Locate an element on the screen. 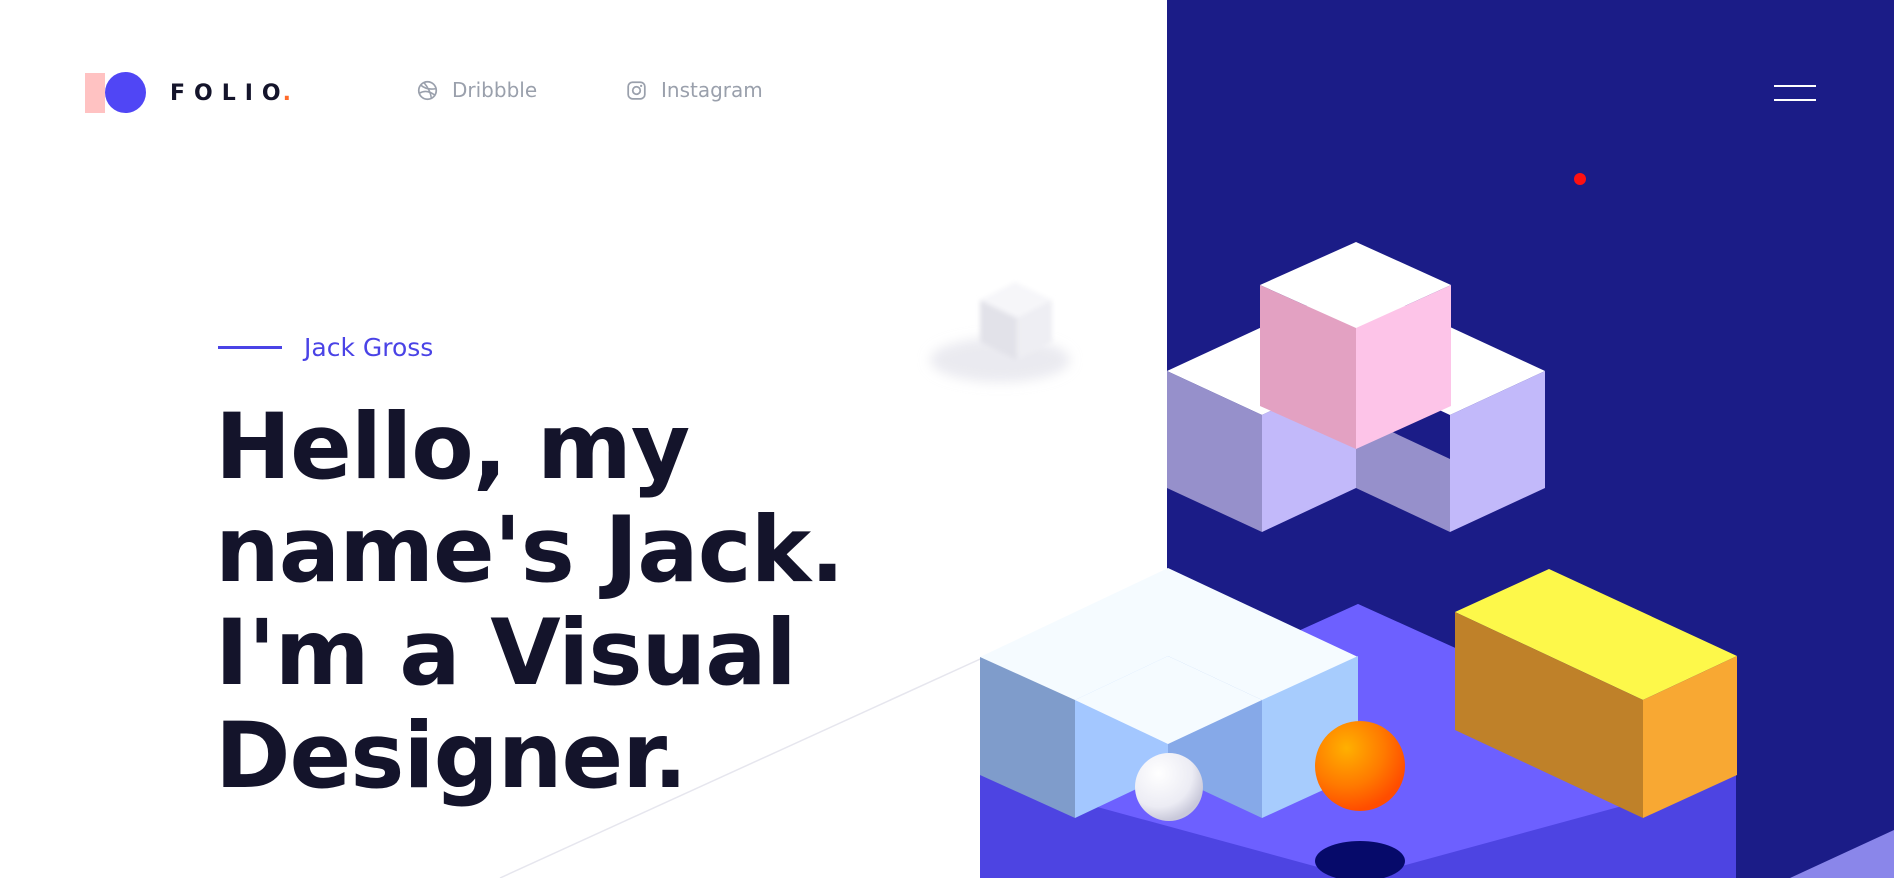  hero-eyebrow: Jack Gross is located at coordinates (325, 347).